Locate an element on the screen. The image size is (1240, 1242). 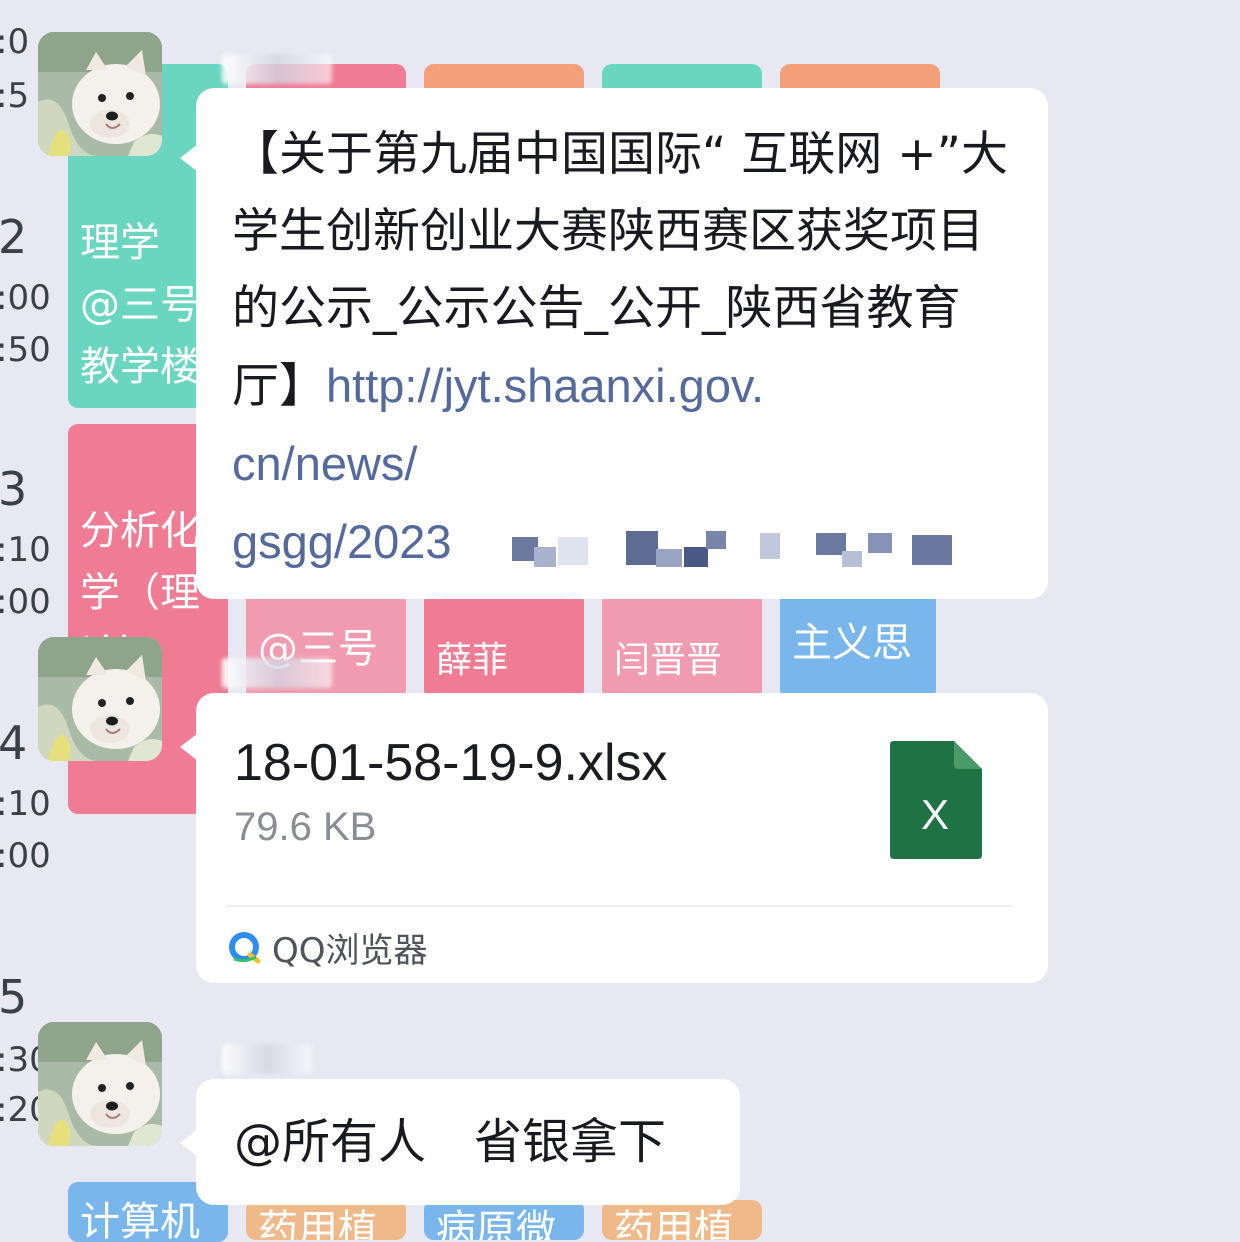
course-title: 理学 @三号 教学楼 is located at coordinates (140, 305).